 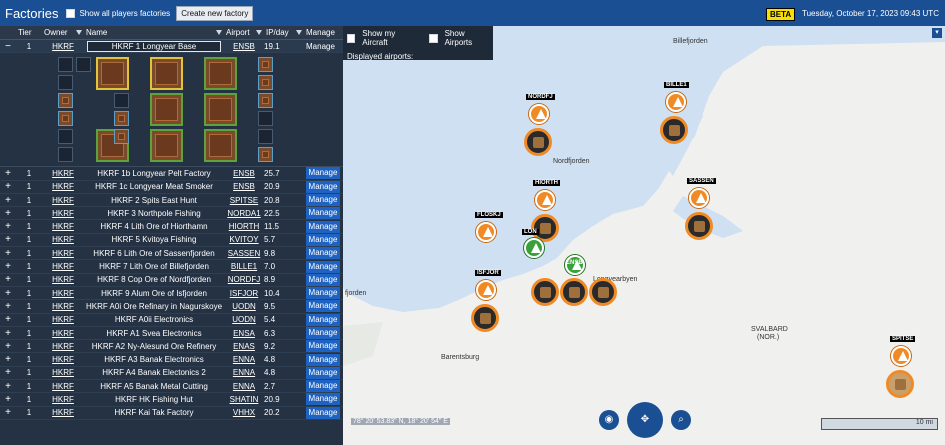 What do you see at coordinates (433, 38) in the screenshot?
I see `show-airports-checkbox` at bounding box center [433, 38].